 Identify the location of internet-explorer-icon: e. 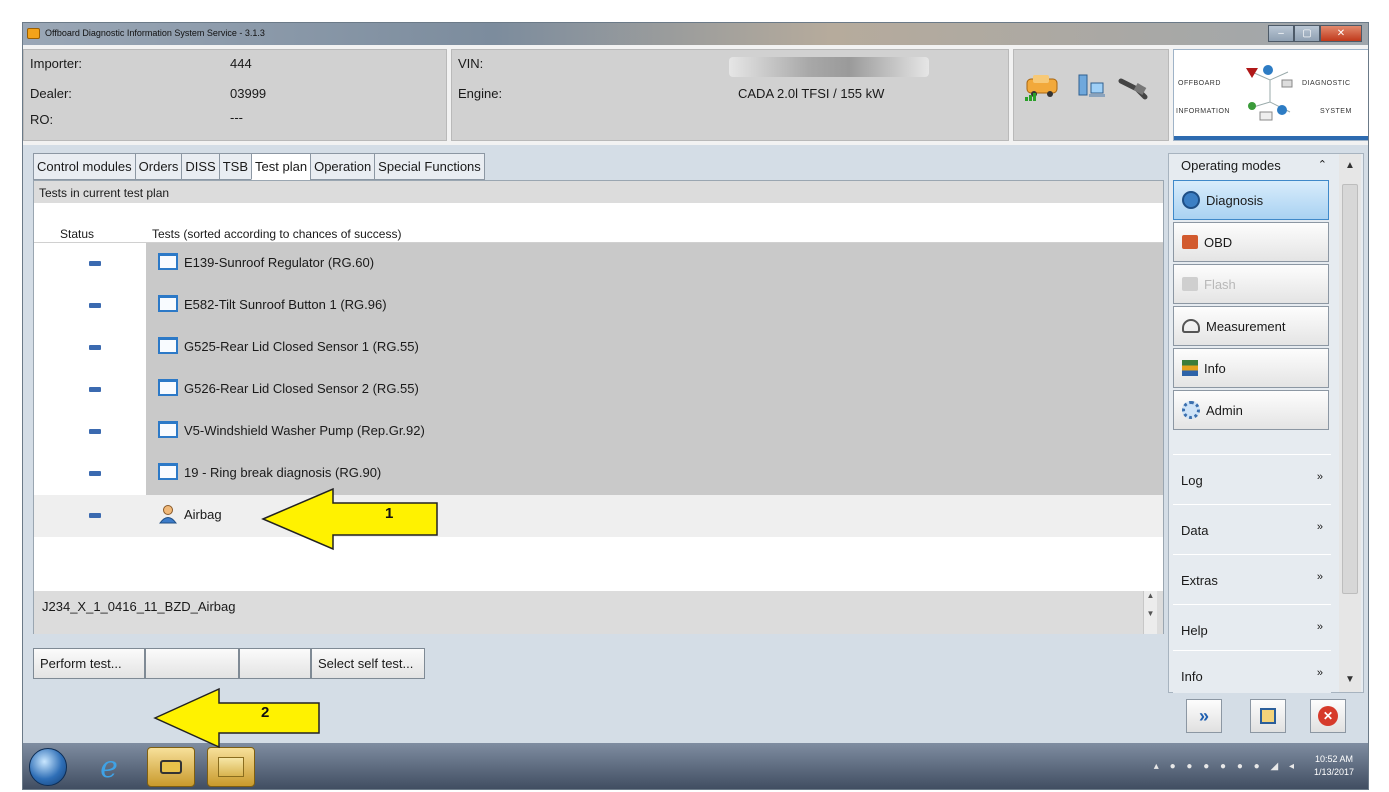
(109, 767).